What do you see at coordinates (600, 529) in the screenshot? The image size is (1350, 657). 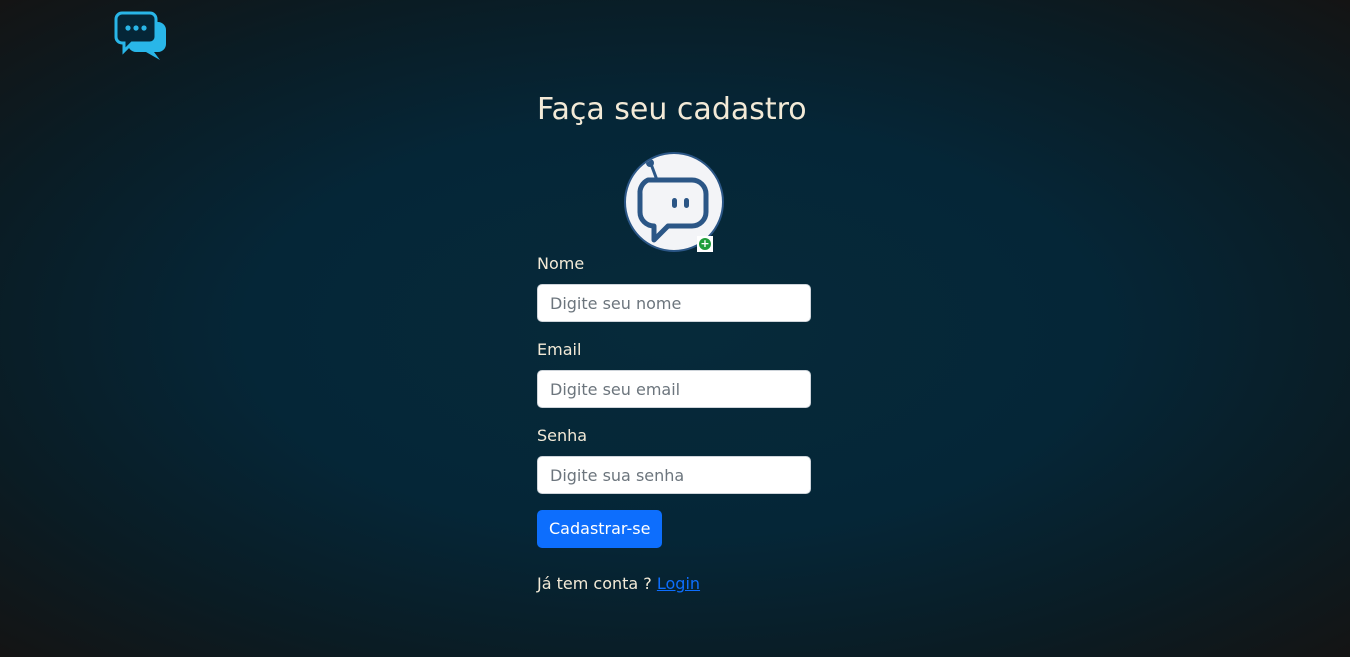 I see `signup-button: Cadastrar-se` at bounding box center [600, 529].